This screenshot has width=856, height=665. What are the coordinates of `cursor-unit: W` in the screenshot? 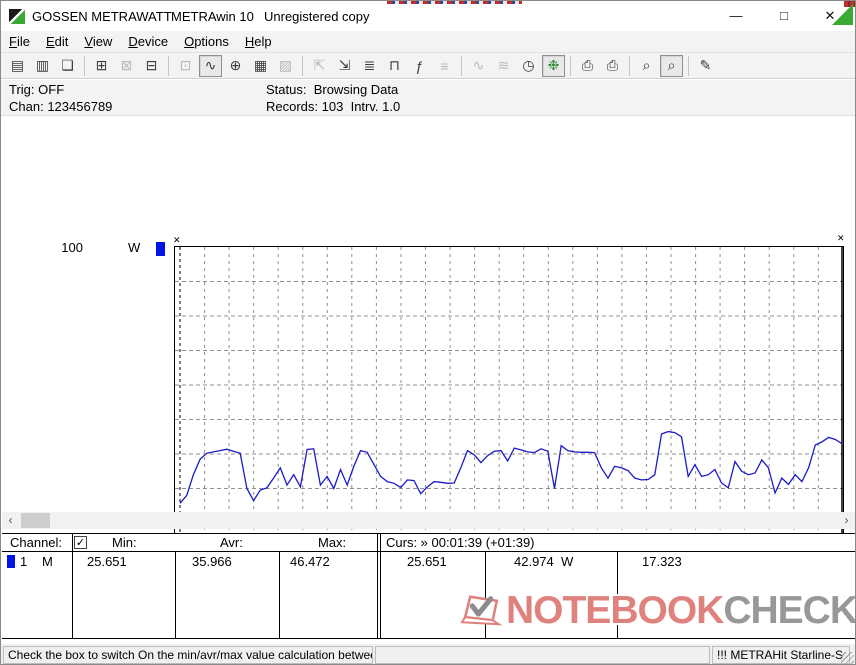 It's located at (567, 561).